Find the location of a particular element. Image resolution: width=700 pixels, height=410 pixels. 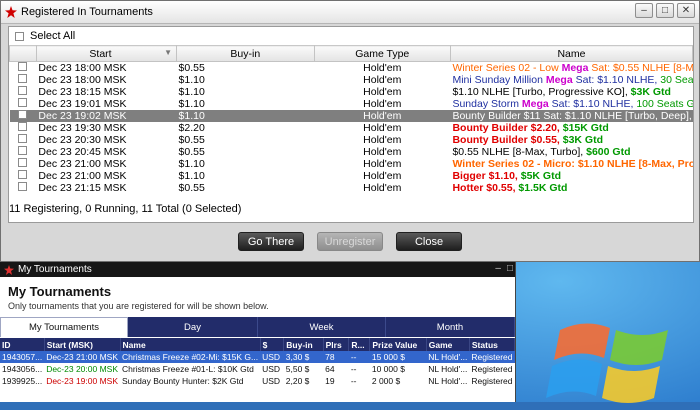

column-header-game-type: Game Type is located at coordinates (382, 53).